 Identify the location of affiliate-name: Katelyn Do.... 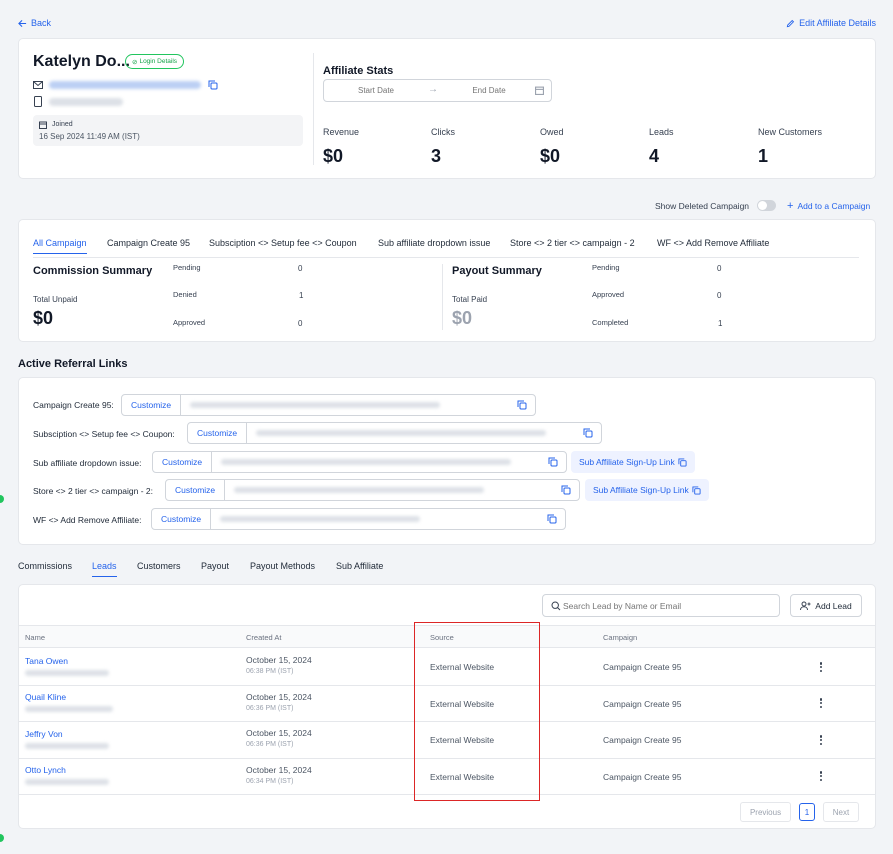
(81, 61).